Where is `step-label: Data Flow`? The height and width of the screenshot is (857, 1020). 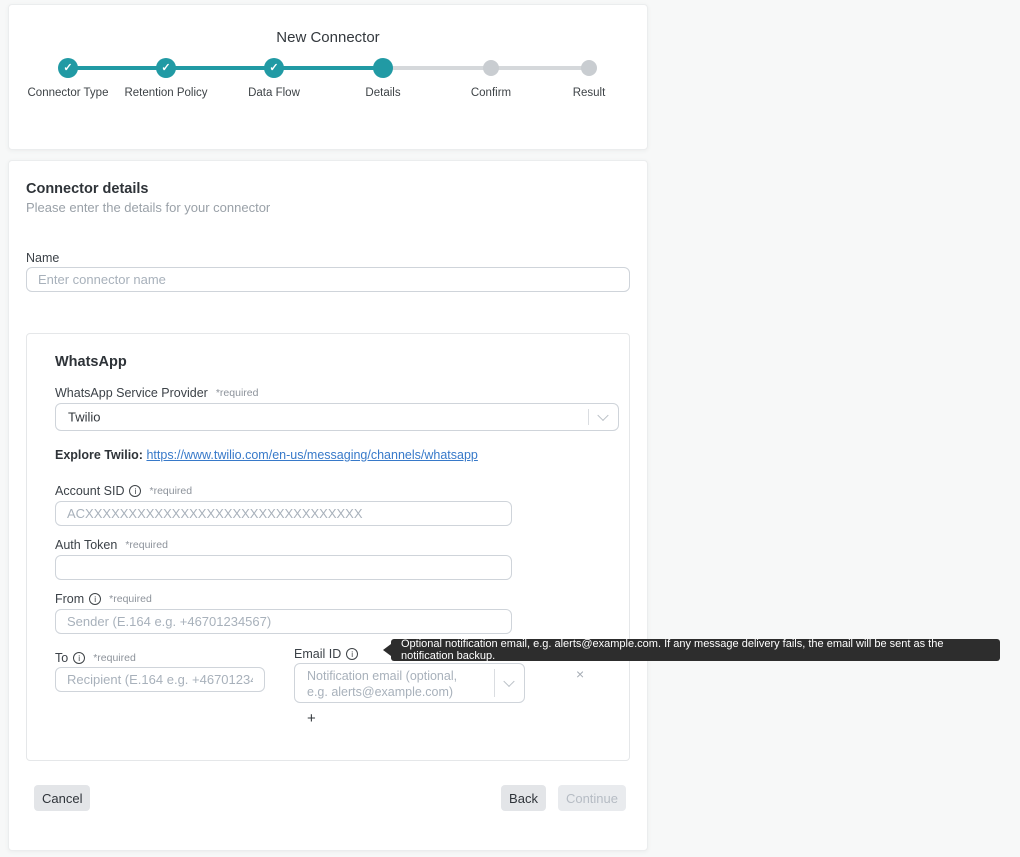 step-label: Data Flow is located at coordinates (274, 93).